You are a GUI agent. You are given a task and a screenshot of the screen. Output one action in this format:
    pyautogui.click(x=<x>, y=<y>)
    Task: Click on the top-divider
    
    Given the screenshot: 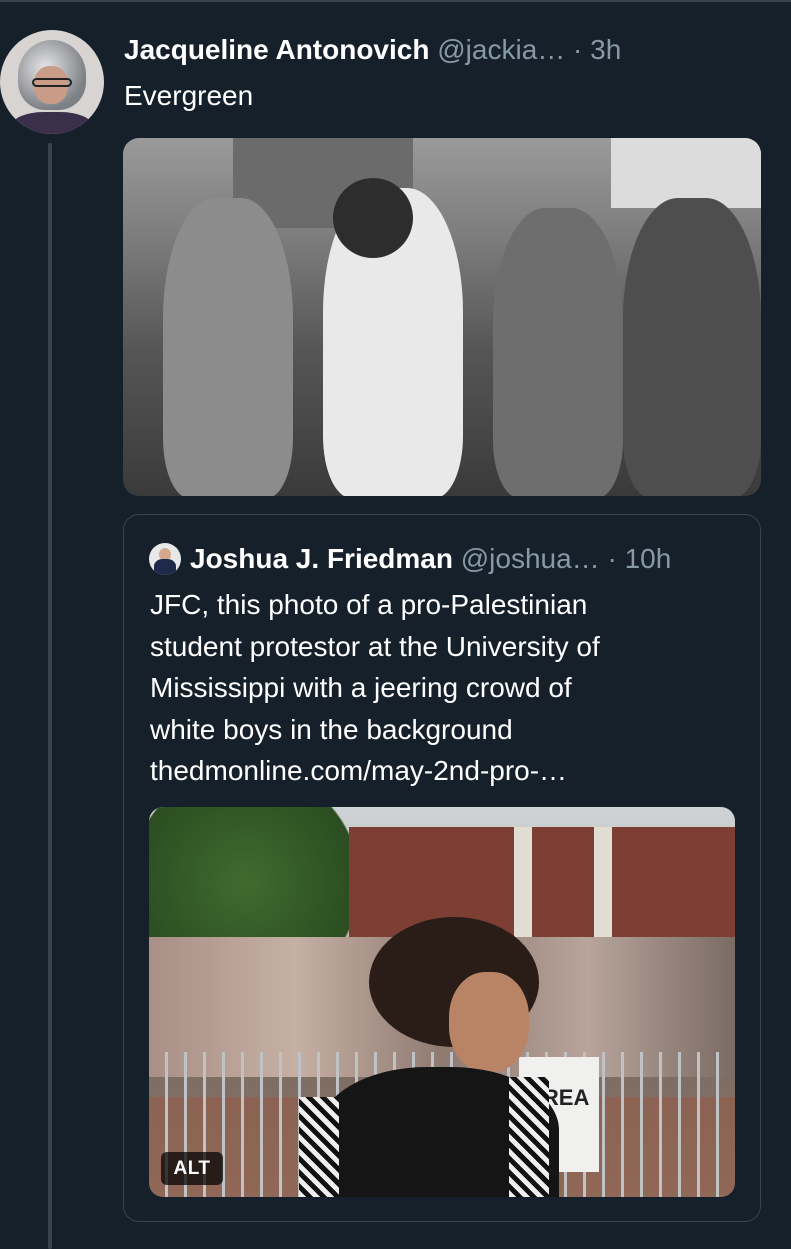 What is the action you would take?
    pyautogui.click(x=395, y=1)
    